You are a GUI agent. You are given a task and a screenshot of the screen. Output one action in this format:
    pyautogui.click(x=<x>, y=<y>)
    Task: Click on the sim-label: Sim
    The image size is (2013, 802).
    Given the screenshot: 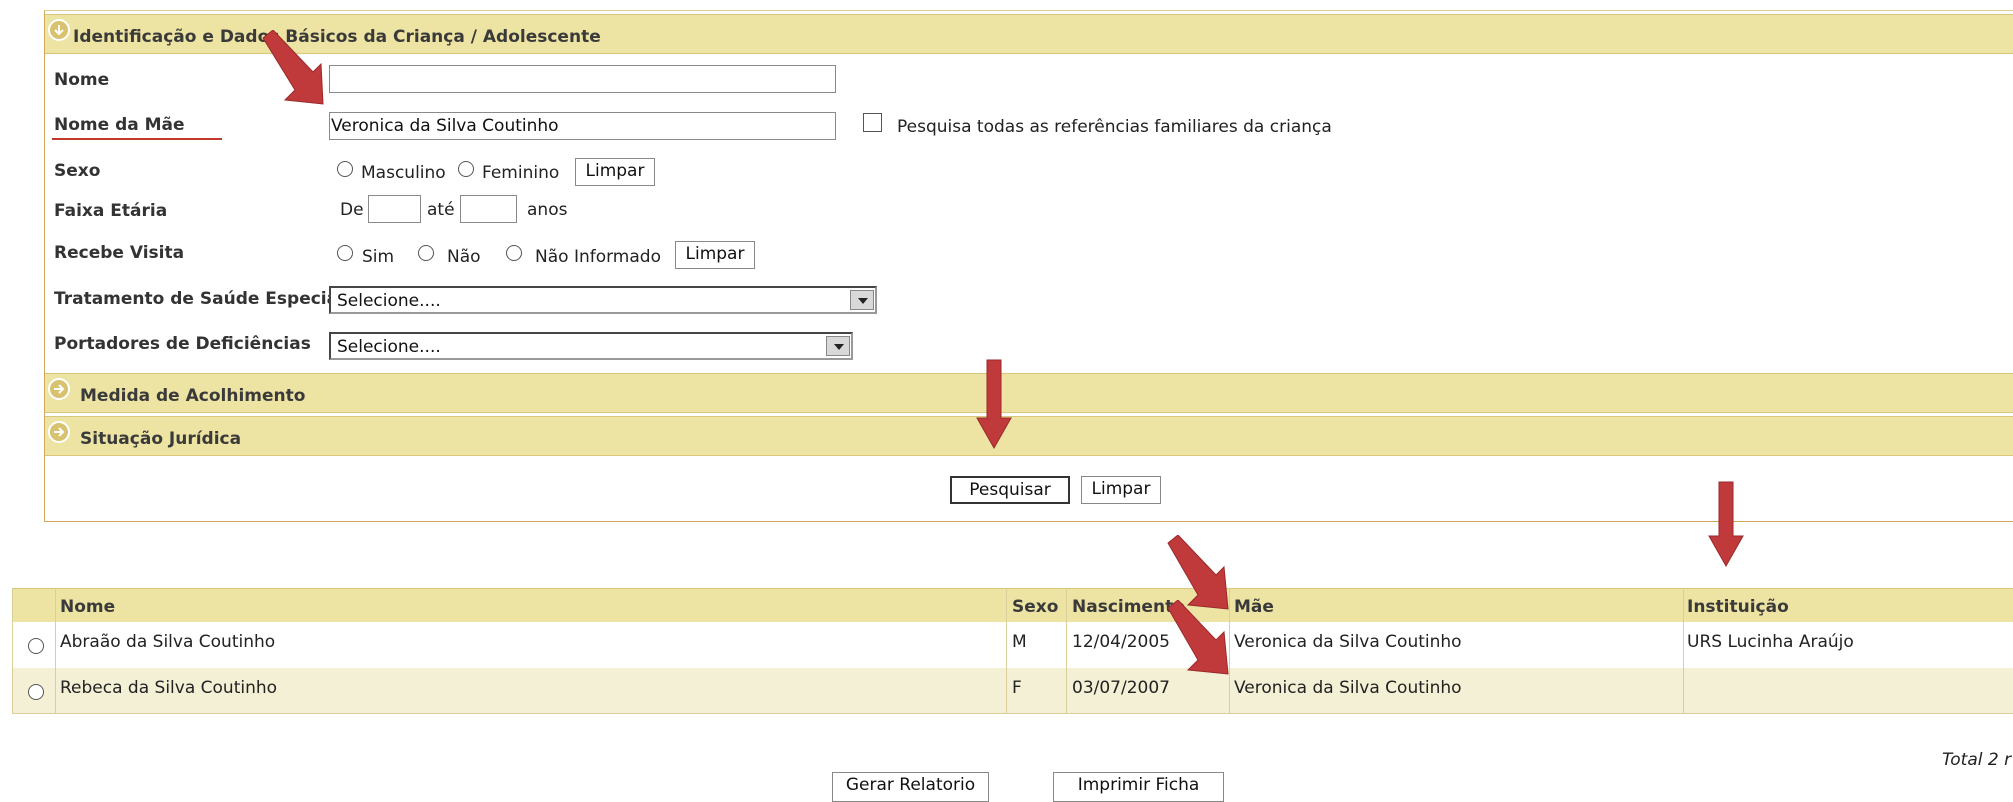 What is the action you would take?
    pyautogui.click(x=378, y=257)
    